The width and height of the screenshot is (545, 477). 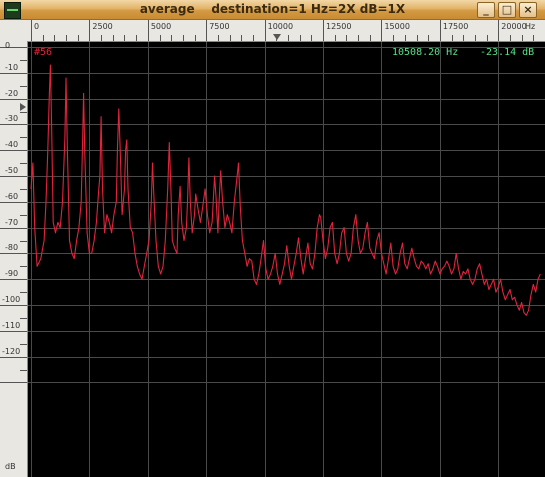 What do you see at coordinates (8, 45) in the screenshot?
I see `db-tick-label: 0` at bounding box center [8, 45].